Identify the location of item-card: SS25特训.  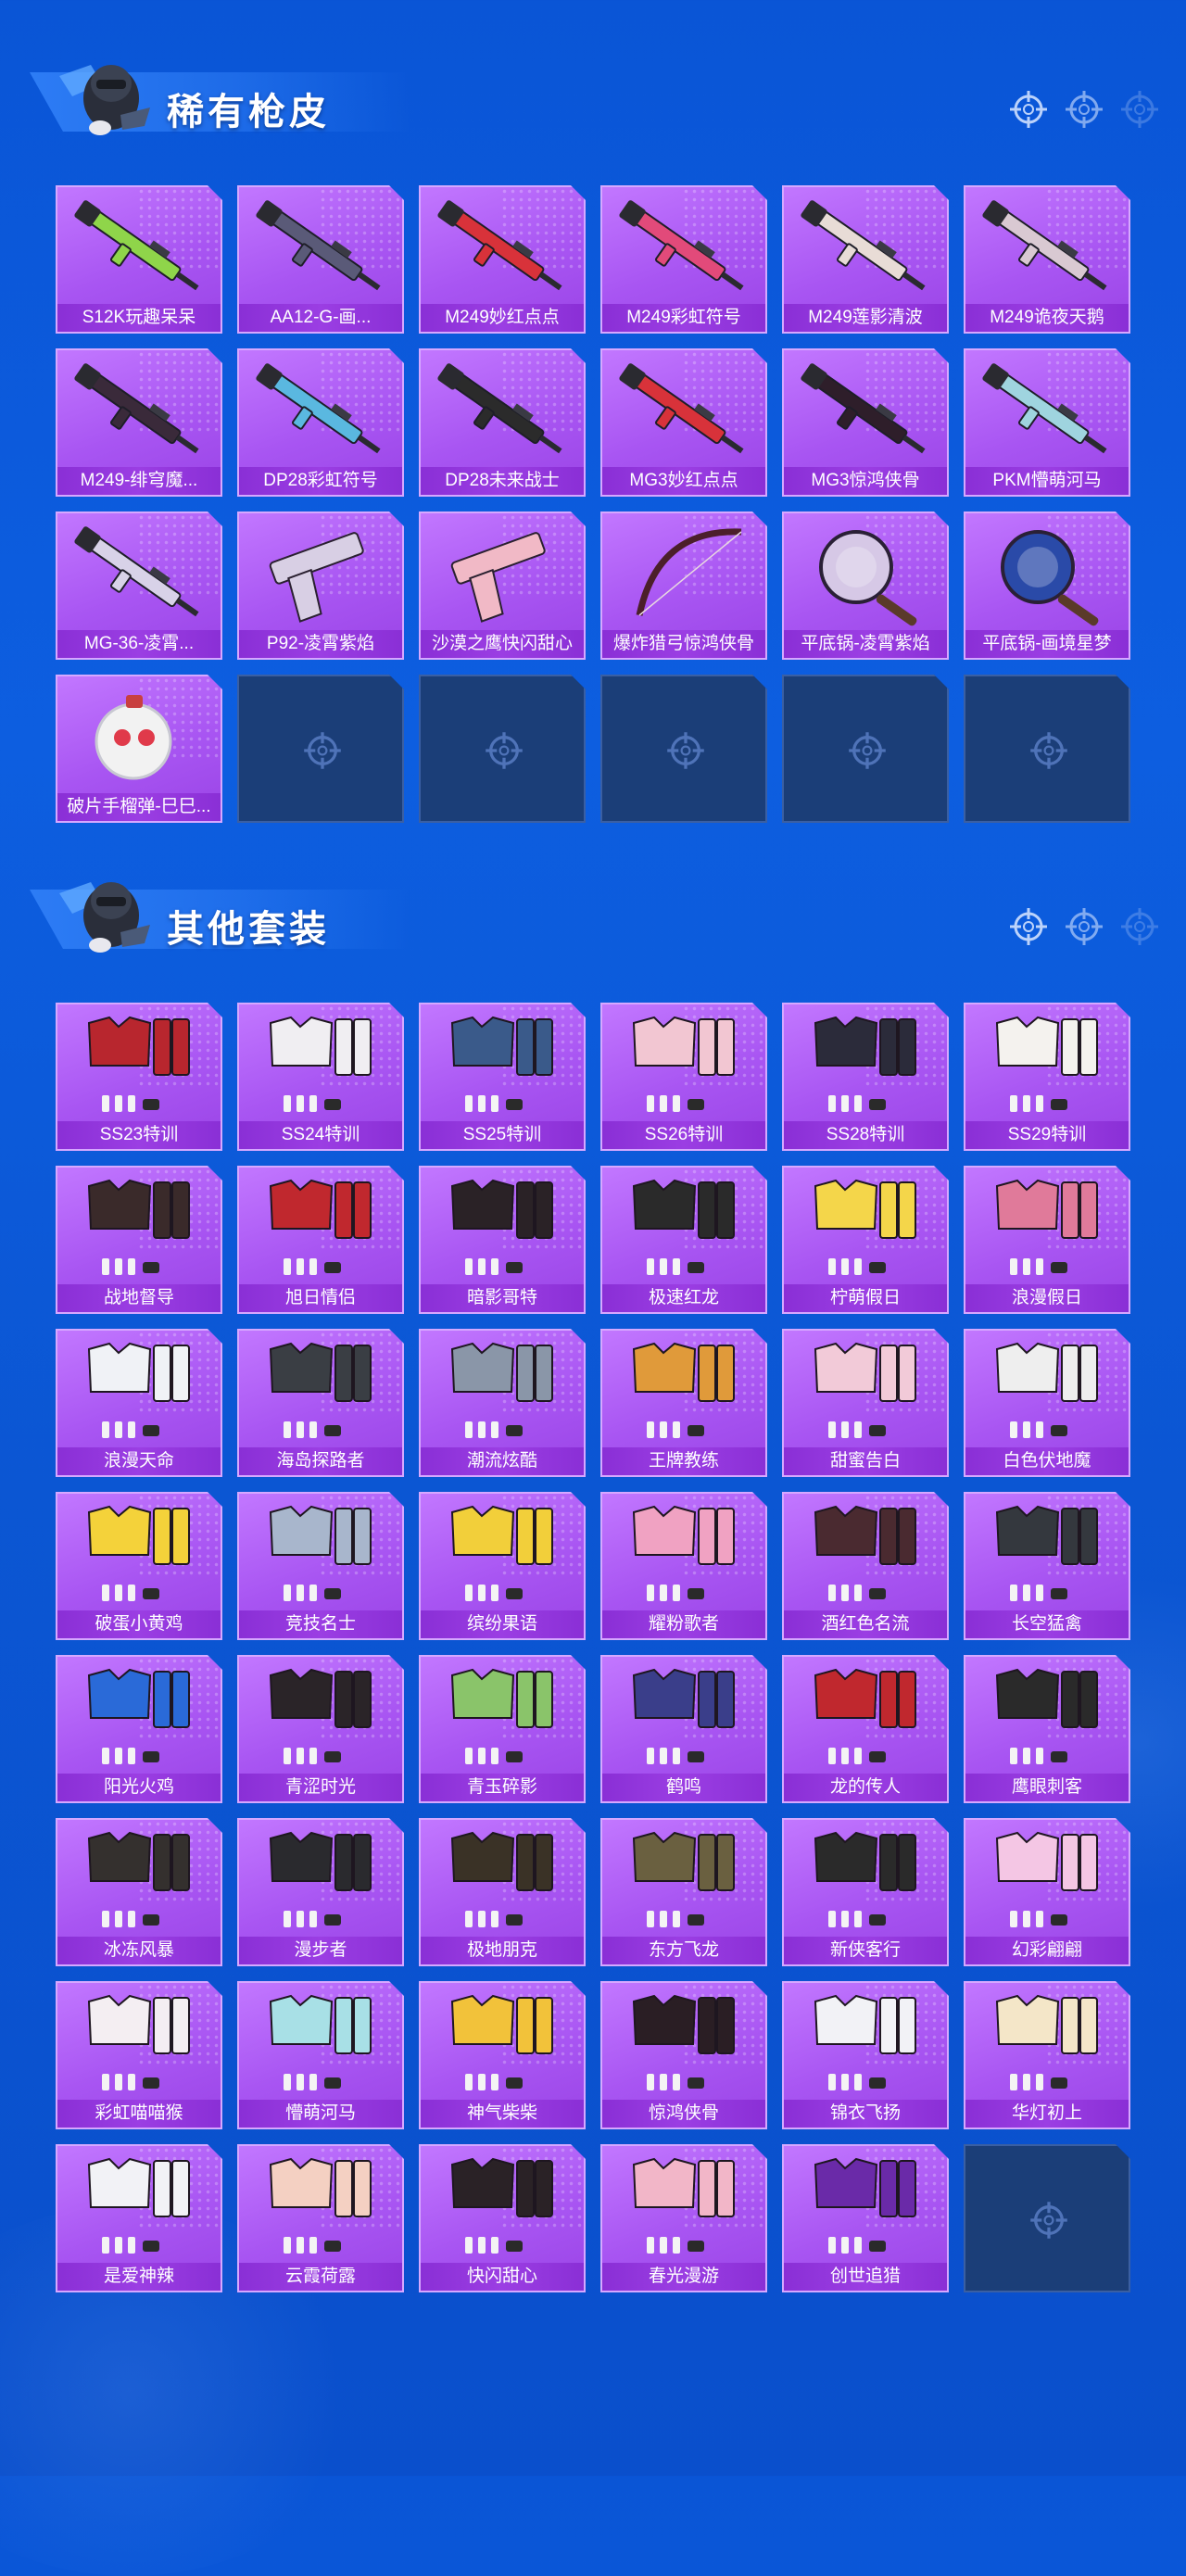
(502, 1077).